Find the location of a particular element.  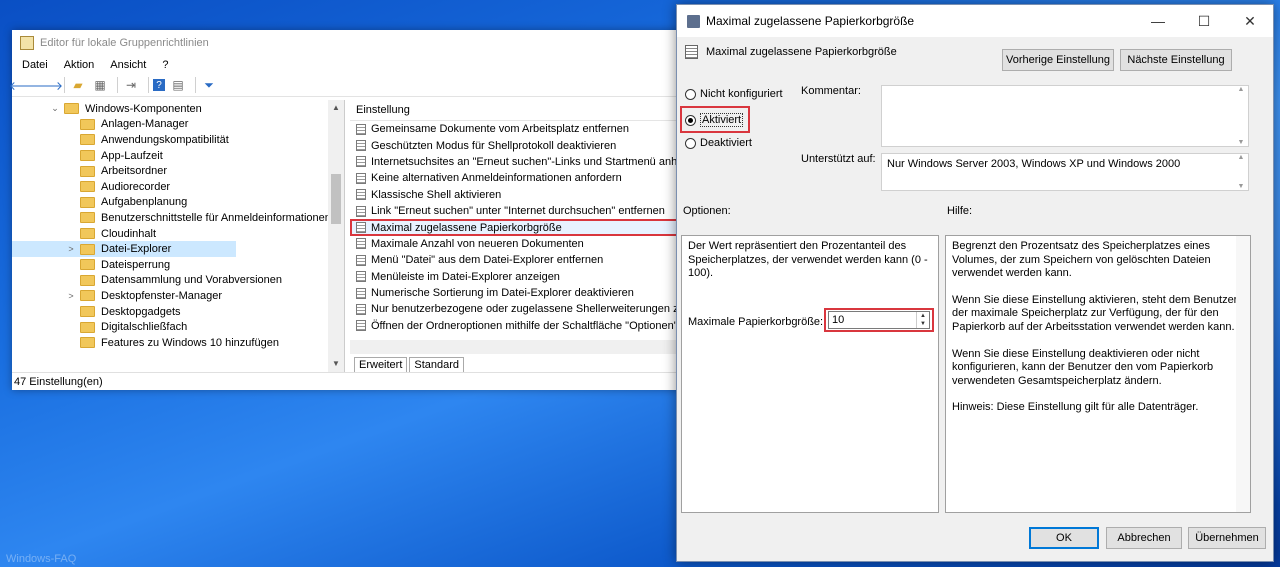

tree-item: Anlagen-Manager is located at coordinates (178, 125).